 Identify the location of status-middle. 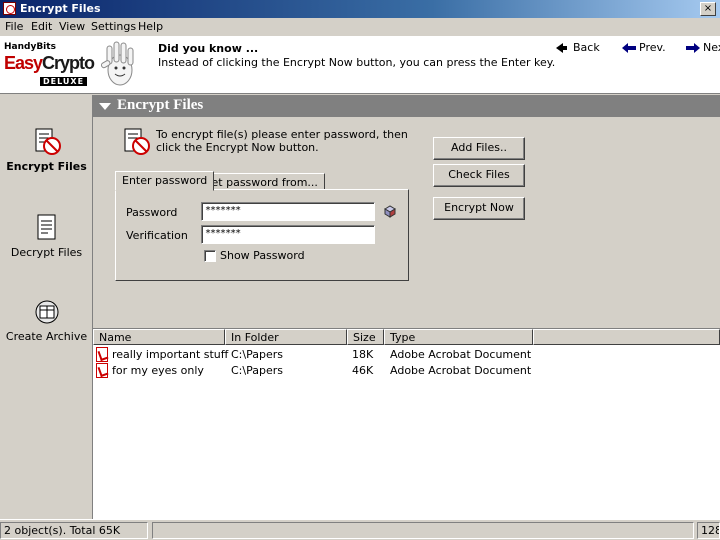
(423, 530).